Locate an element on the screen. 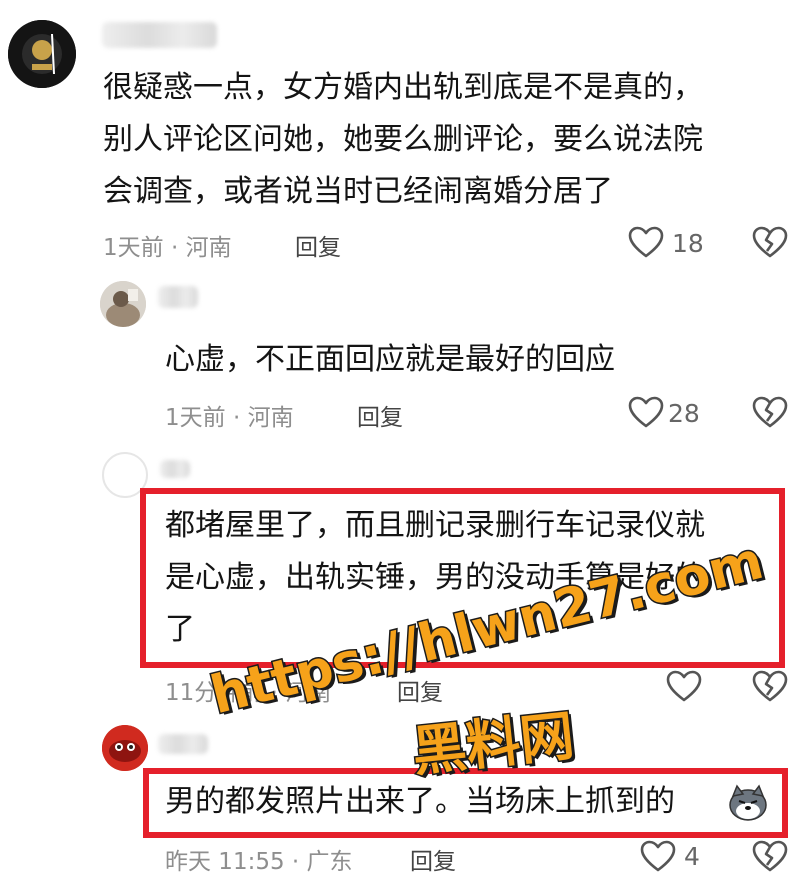  comment-text: 男的都发照片出来了。当场床上抓到的 is located at coordinates (420, 801).